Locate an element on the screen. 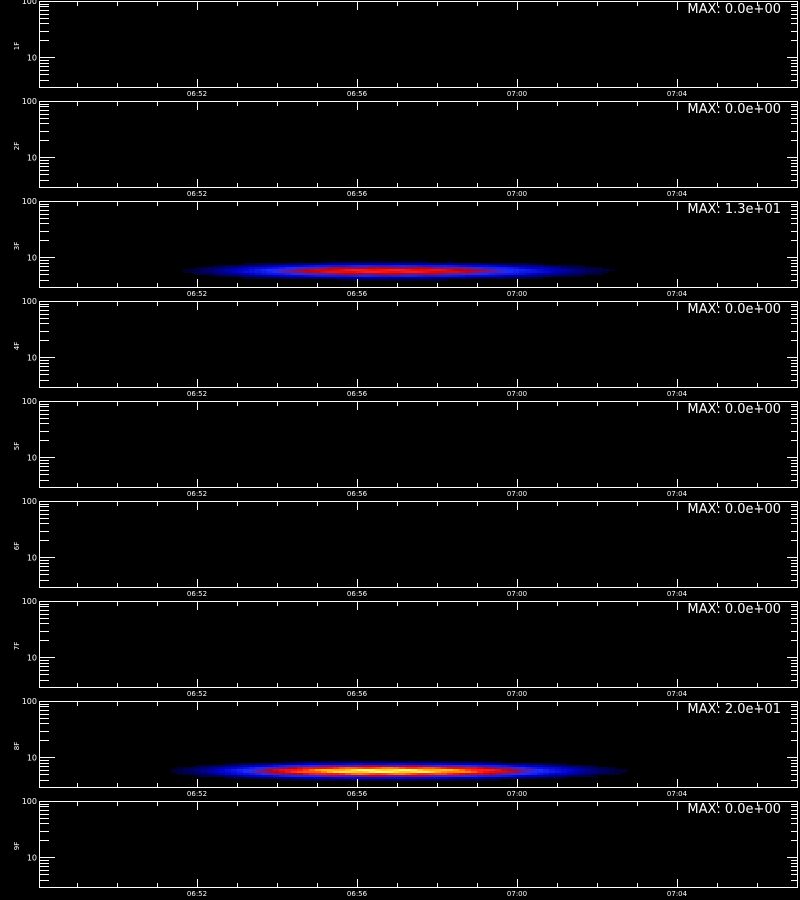 This screenshot has width=800, height=900. x-tick-label: 07:04 is located at coordinates (677, 94).